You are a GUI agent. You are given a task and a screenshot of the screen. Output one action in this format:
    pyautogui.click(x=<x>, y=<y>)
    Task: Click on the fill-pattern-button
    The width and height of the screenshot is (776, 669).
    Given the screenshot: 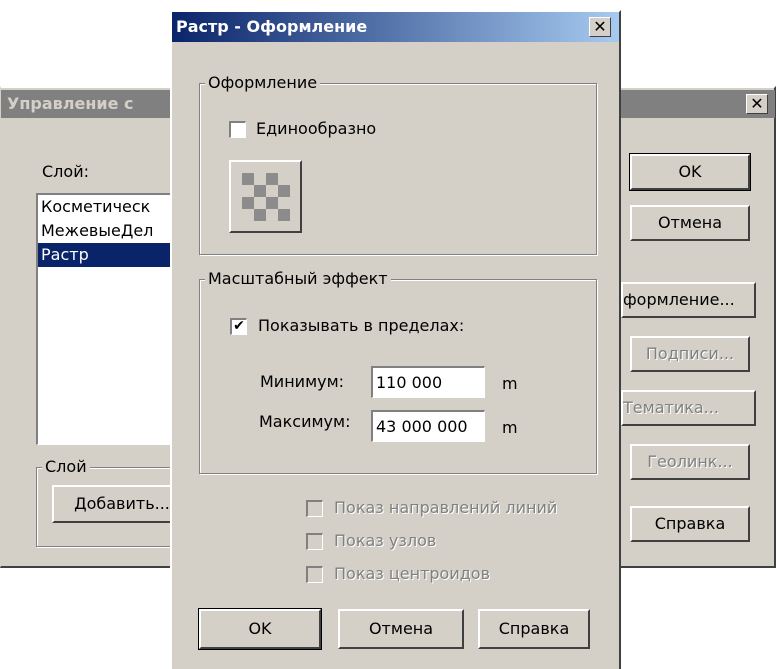 What is the action you would take?
    pyautogui.click(x=265, y=196)
    